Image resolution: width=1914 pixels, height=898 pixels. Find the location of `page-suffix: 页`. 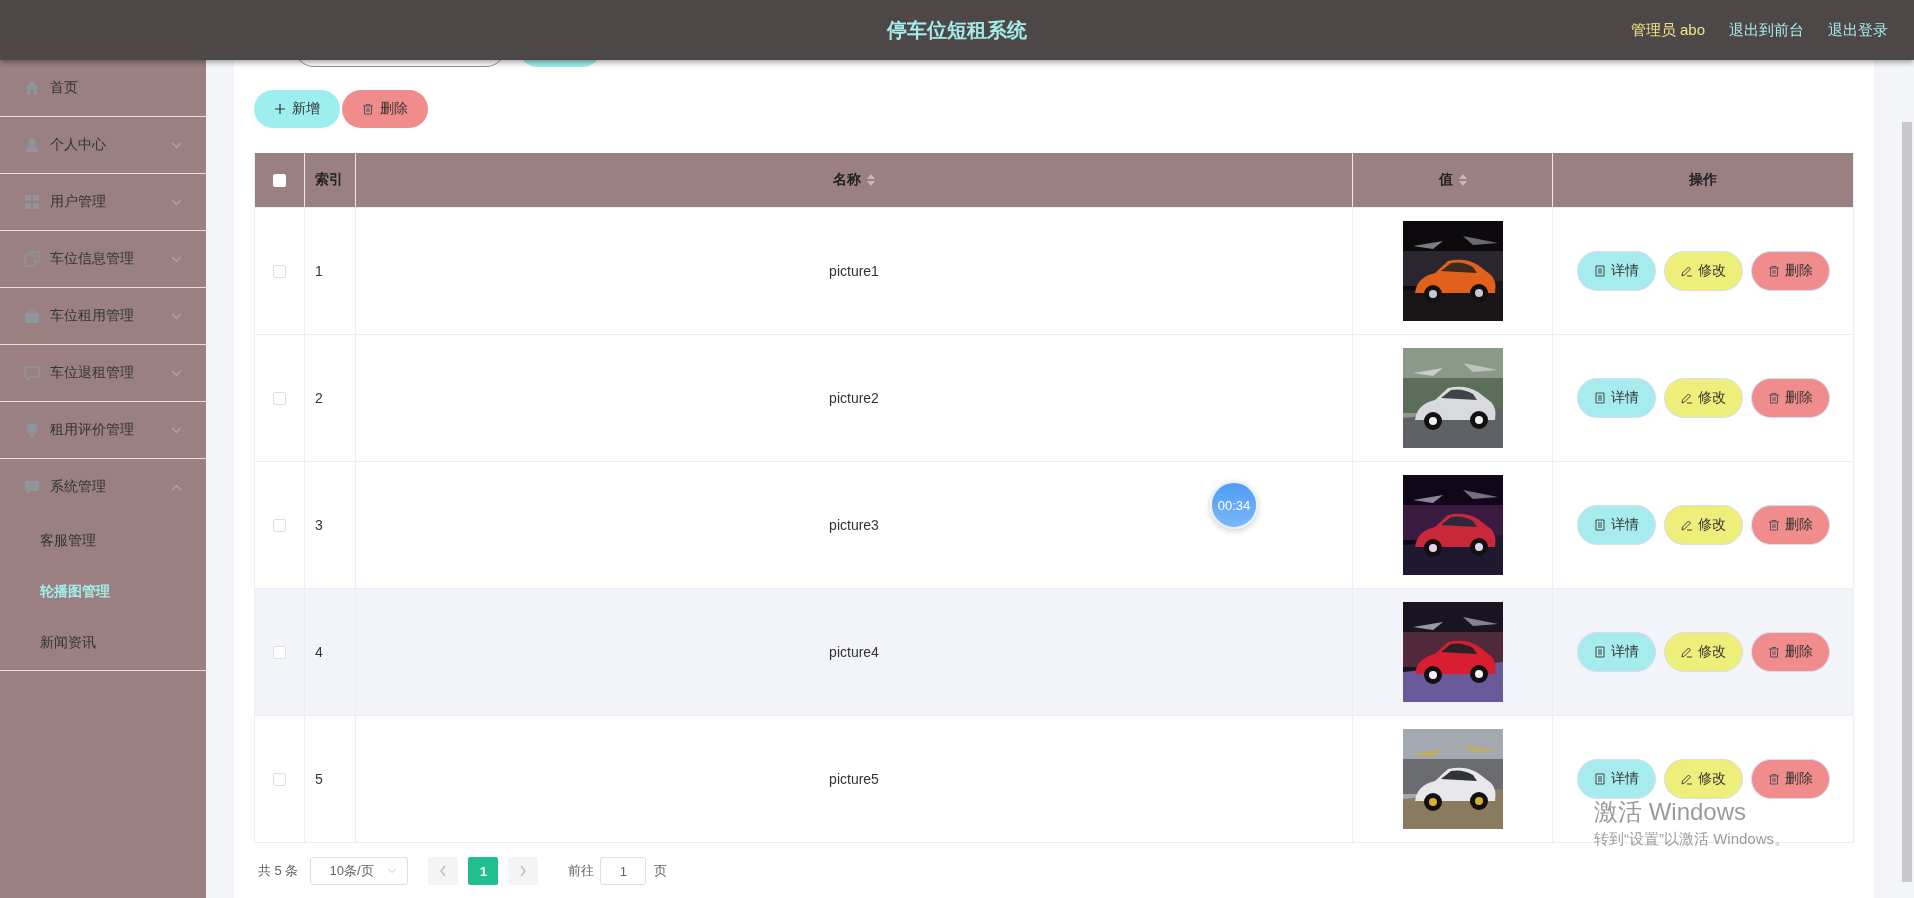

page-suffix: 页 is located at coordinates (661, 871).